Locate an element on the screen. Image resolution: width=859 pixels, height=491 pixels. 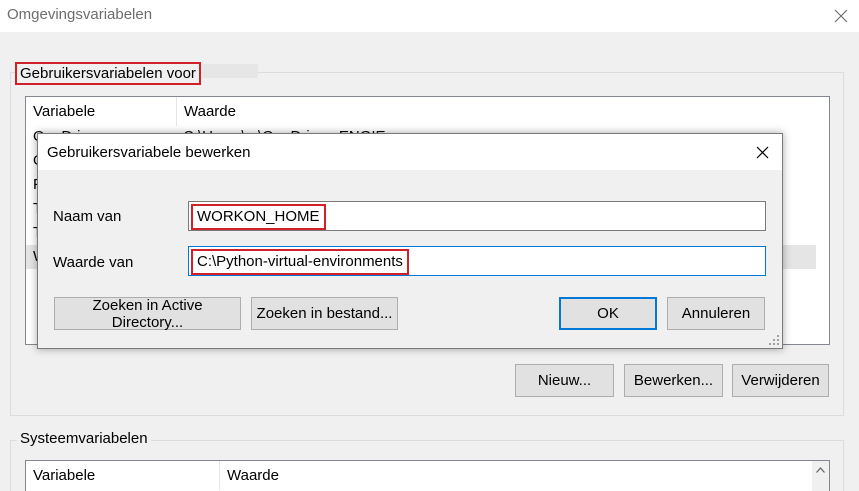
name-field: WORKON_HOME is located at coordinates (477, 216).